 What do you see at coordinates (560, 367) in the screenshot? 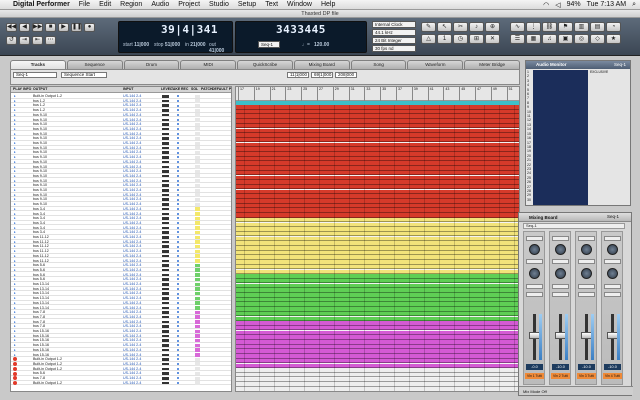
I see `strip-2-volume: -10.0` at bounding box center [560, 367].